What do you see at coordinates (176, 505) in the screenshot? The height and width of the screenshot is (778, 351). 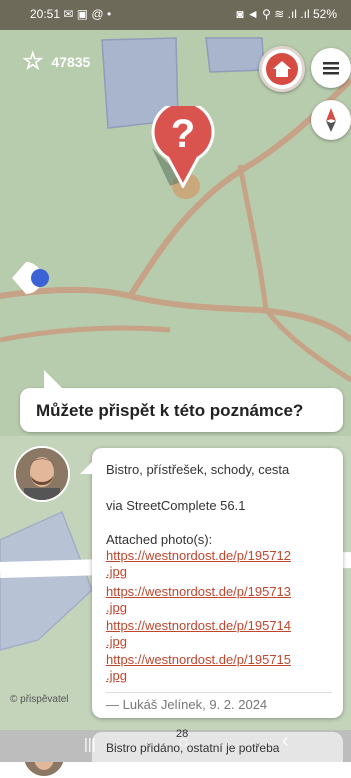 I see `comment-via: via StreetComplete 56.1` at bounding box center [176, 505].